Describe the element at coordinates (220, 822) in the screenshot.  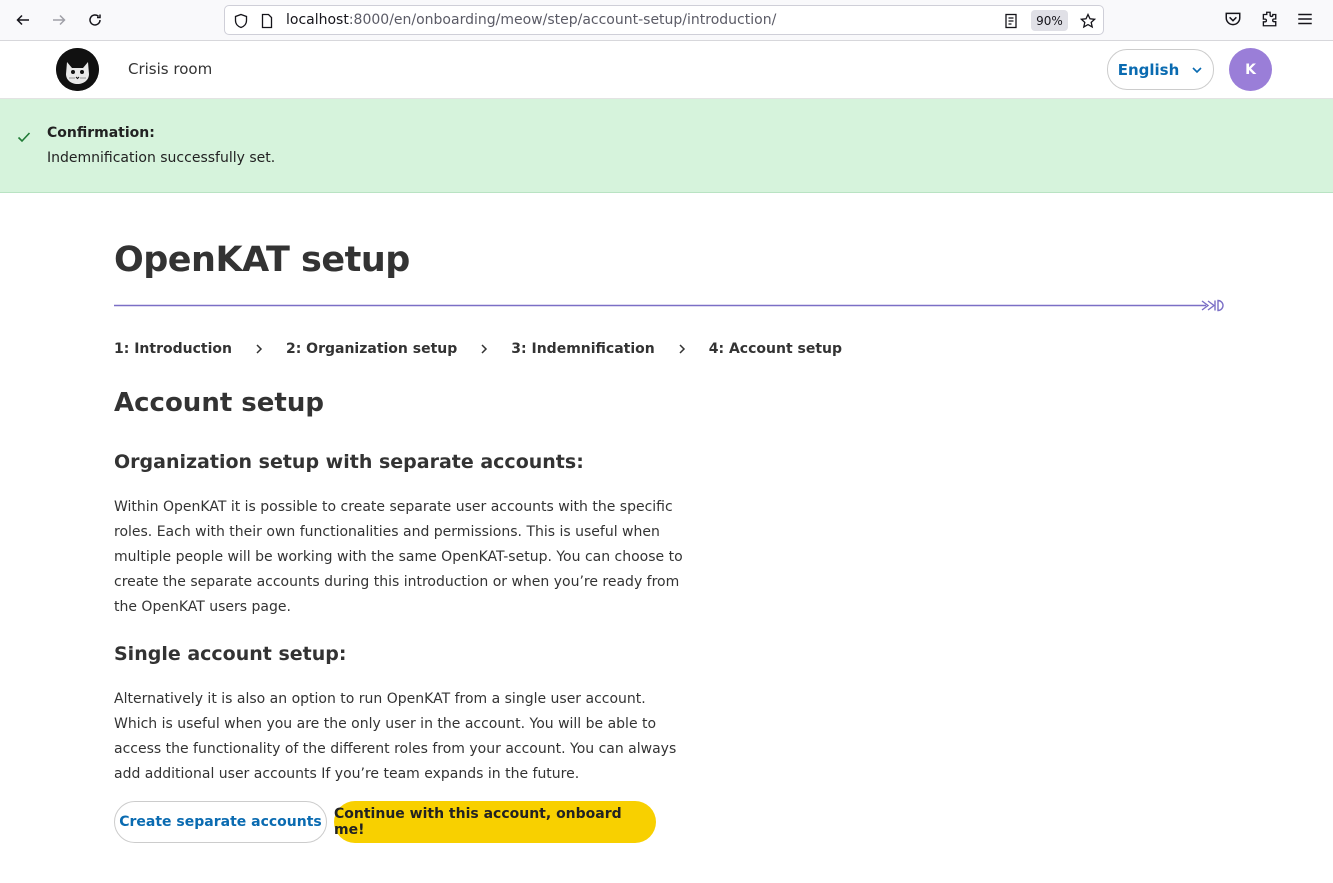
I see `create-separate-accounts-button: Create separate accounts` at that location.